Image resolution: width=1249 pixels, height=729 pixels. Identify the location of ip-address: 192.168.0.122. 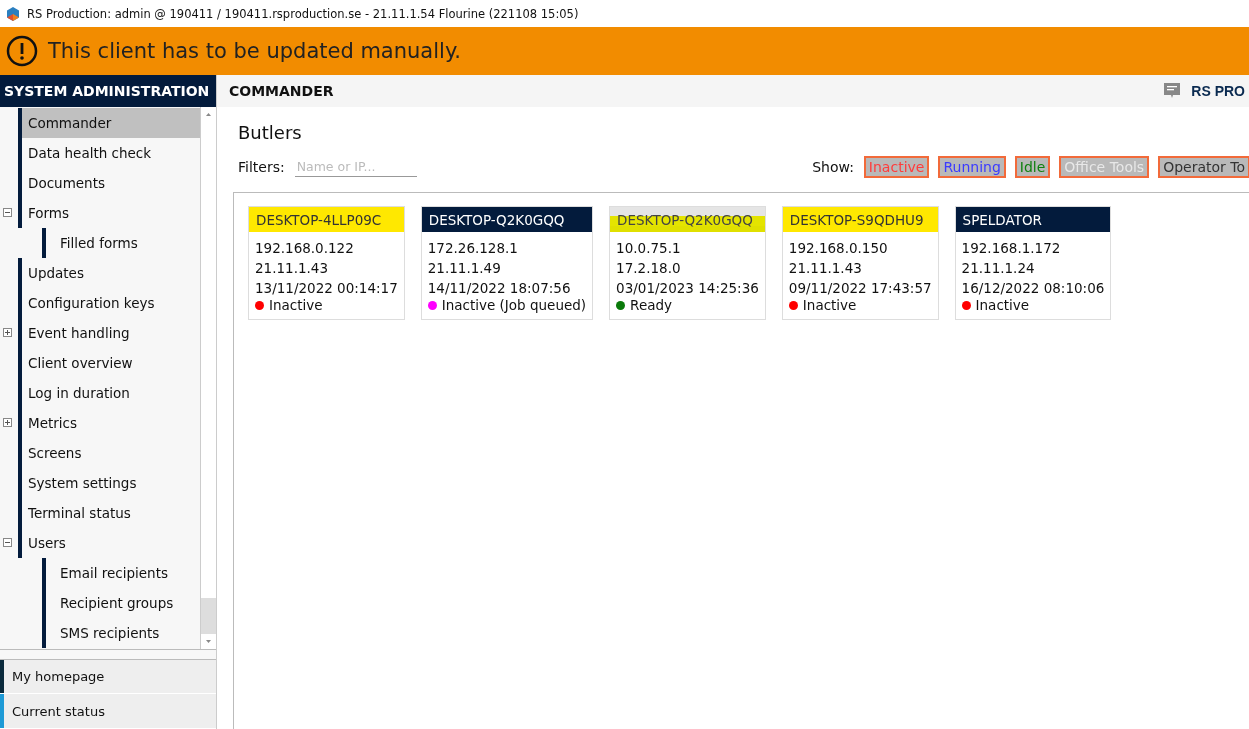
(305, 248).